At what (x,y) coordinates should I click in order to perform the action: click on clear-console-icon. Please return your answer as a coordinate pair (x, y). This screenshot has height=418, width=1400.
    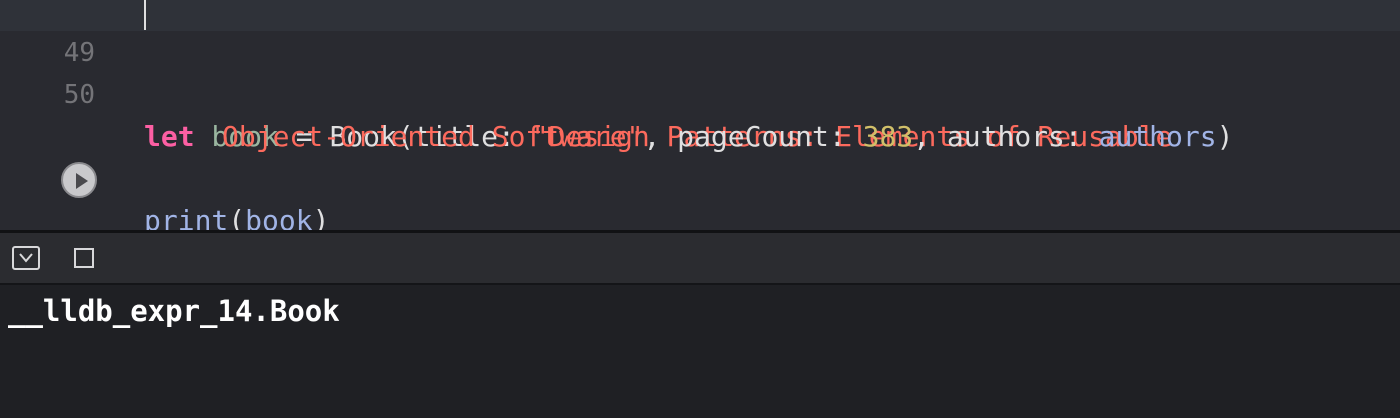
    Looking at the image, I should click on (84, 260).